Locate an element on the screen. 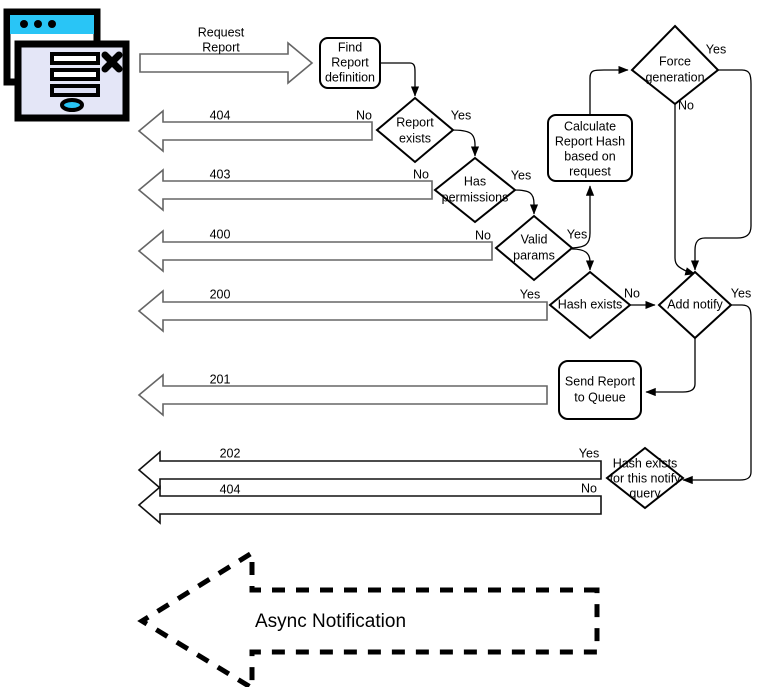 The width and height of the screenshot is (761, 687). node-label-line: based on is located at coordinates (589, 156).